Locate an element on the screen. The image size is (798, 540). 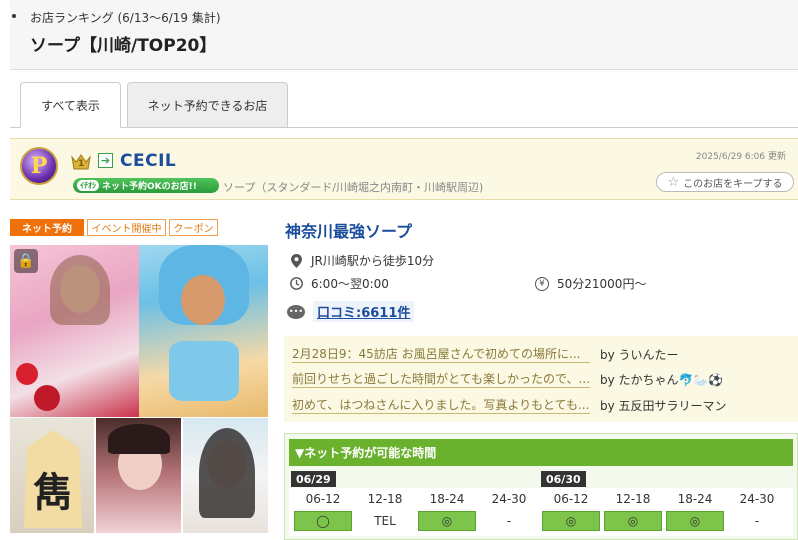
shop-genre: ソープ（スタンダード/川崎堀之内南町・川崎駅周辺) is located at coordinates (353, 187).